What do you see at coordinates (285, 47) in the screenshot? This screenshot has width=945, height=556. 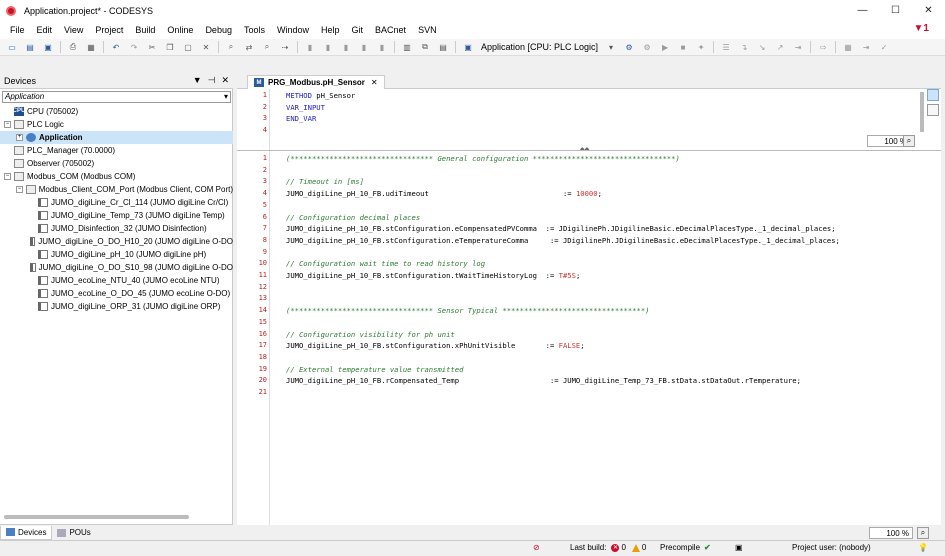 I see `find-next-icon: ⇢` at bounding box center [285, 47].